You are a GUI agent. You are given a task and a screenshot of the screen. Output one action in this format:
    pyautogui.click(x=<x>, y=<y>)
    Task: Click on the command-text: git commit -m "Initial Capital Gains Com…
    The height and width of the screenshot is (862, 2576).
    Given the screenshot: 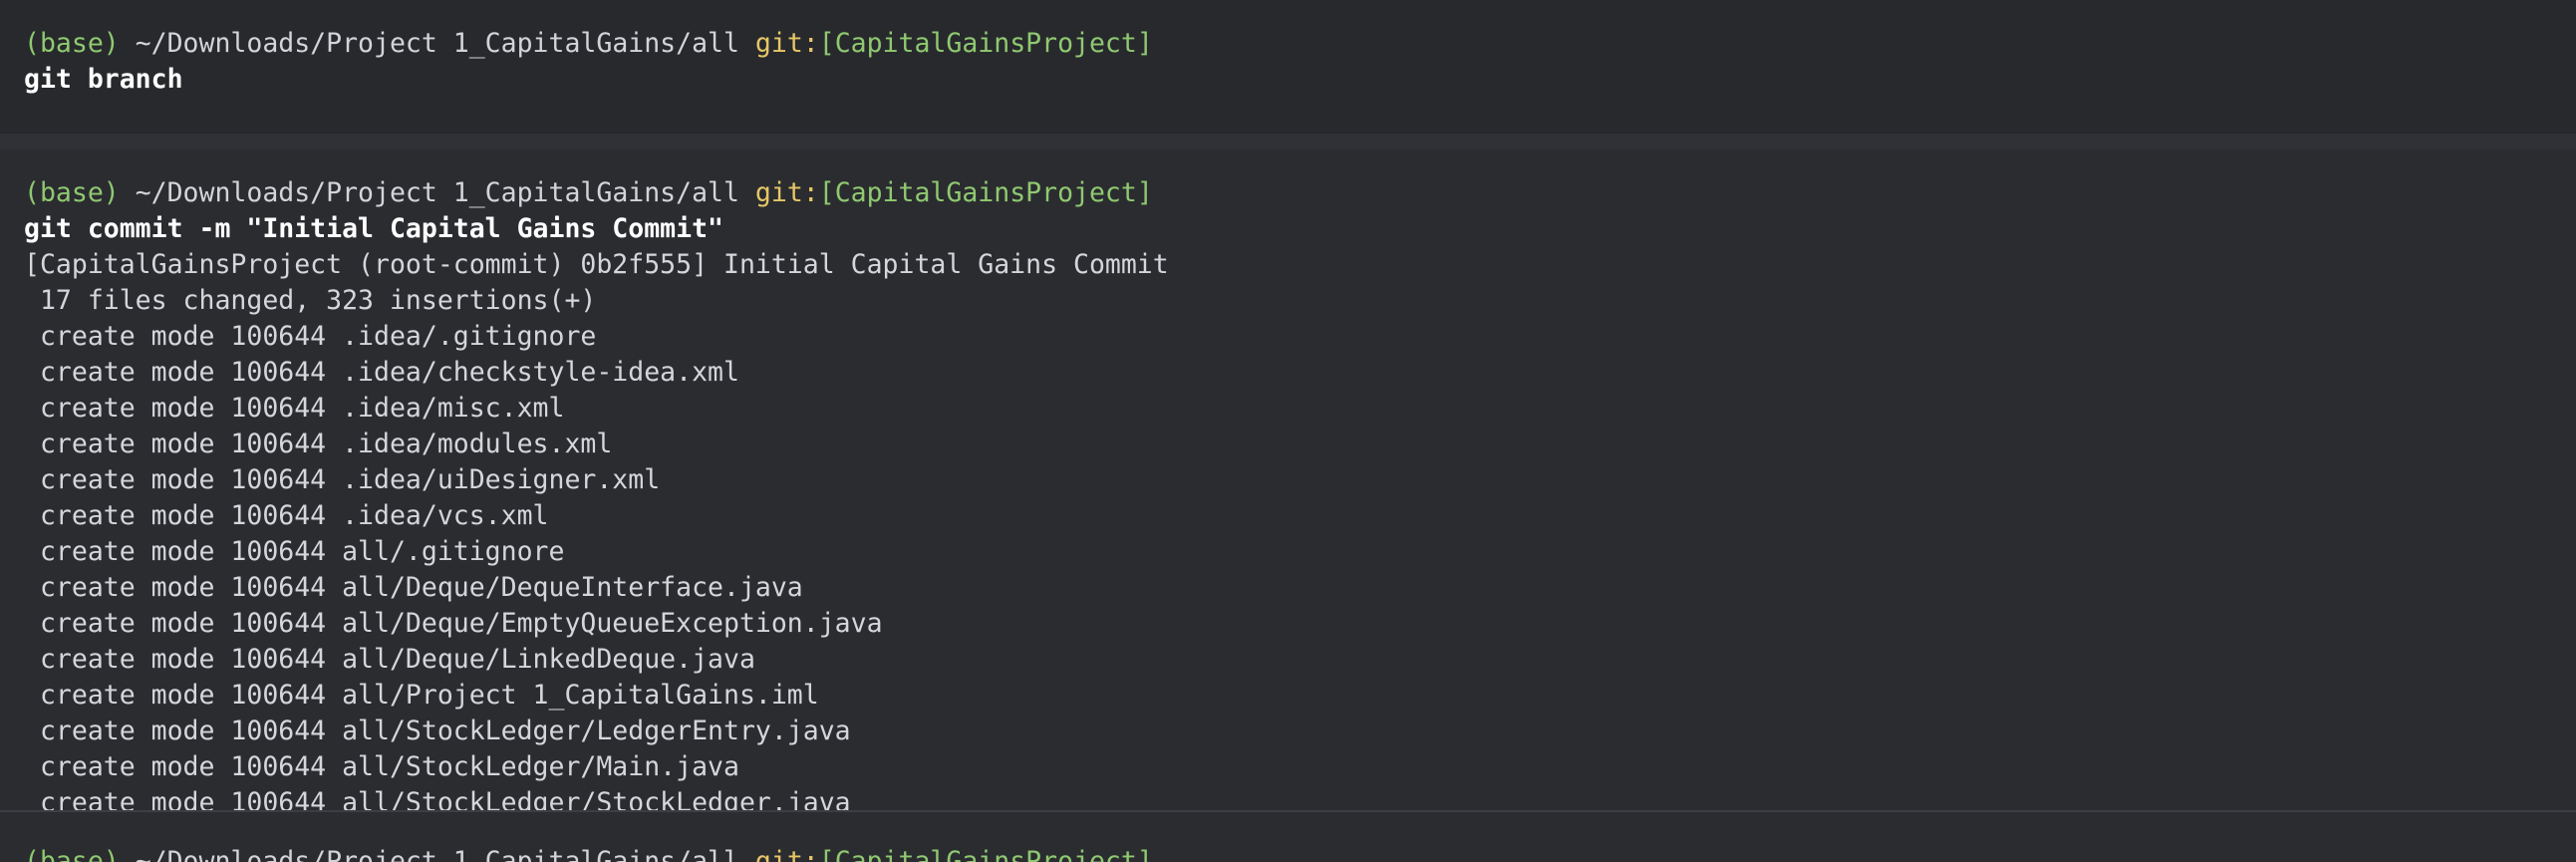 What is the action you would take?
    pyautogui.click(x=373, y=228)
    